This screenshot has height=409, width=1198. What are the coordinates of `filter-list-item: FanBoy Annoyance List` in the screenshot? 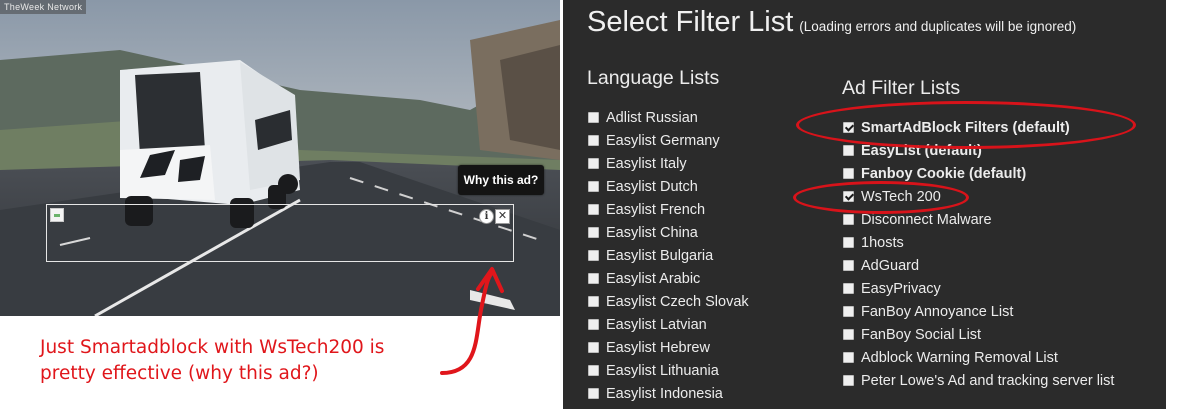 It's located at (978, 311).